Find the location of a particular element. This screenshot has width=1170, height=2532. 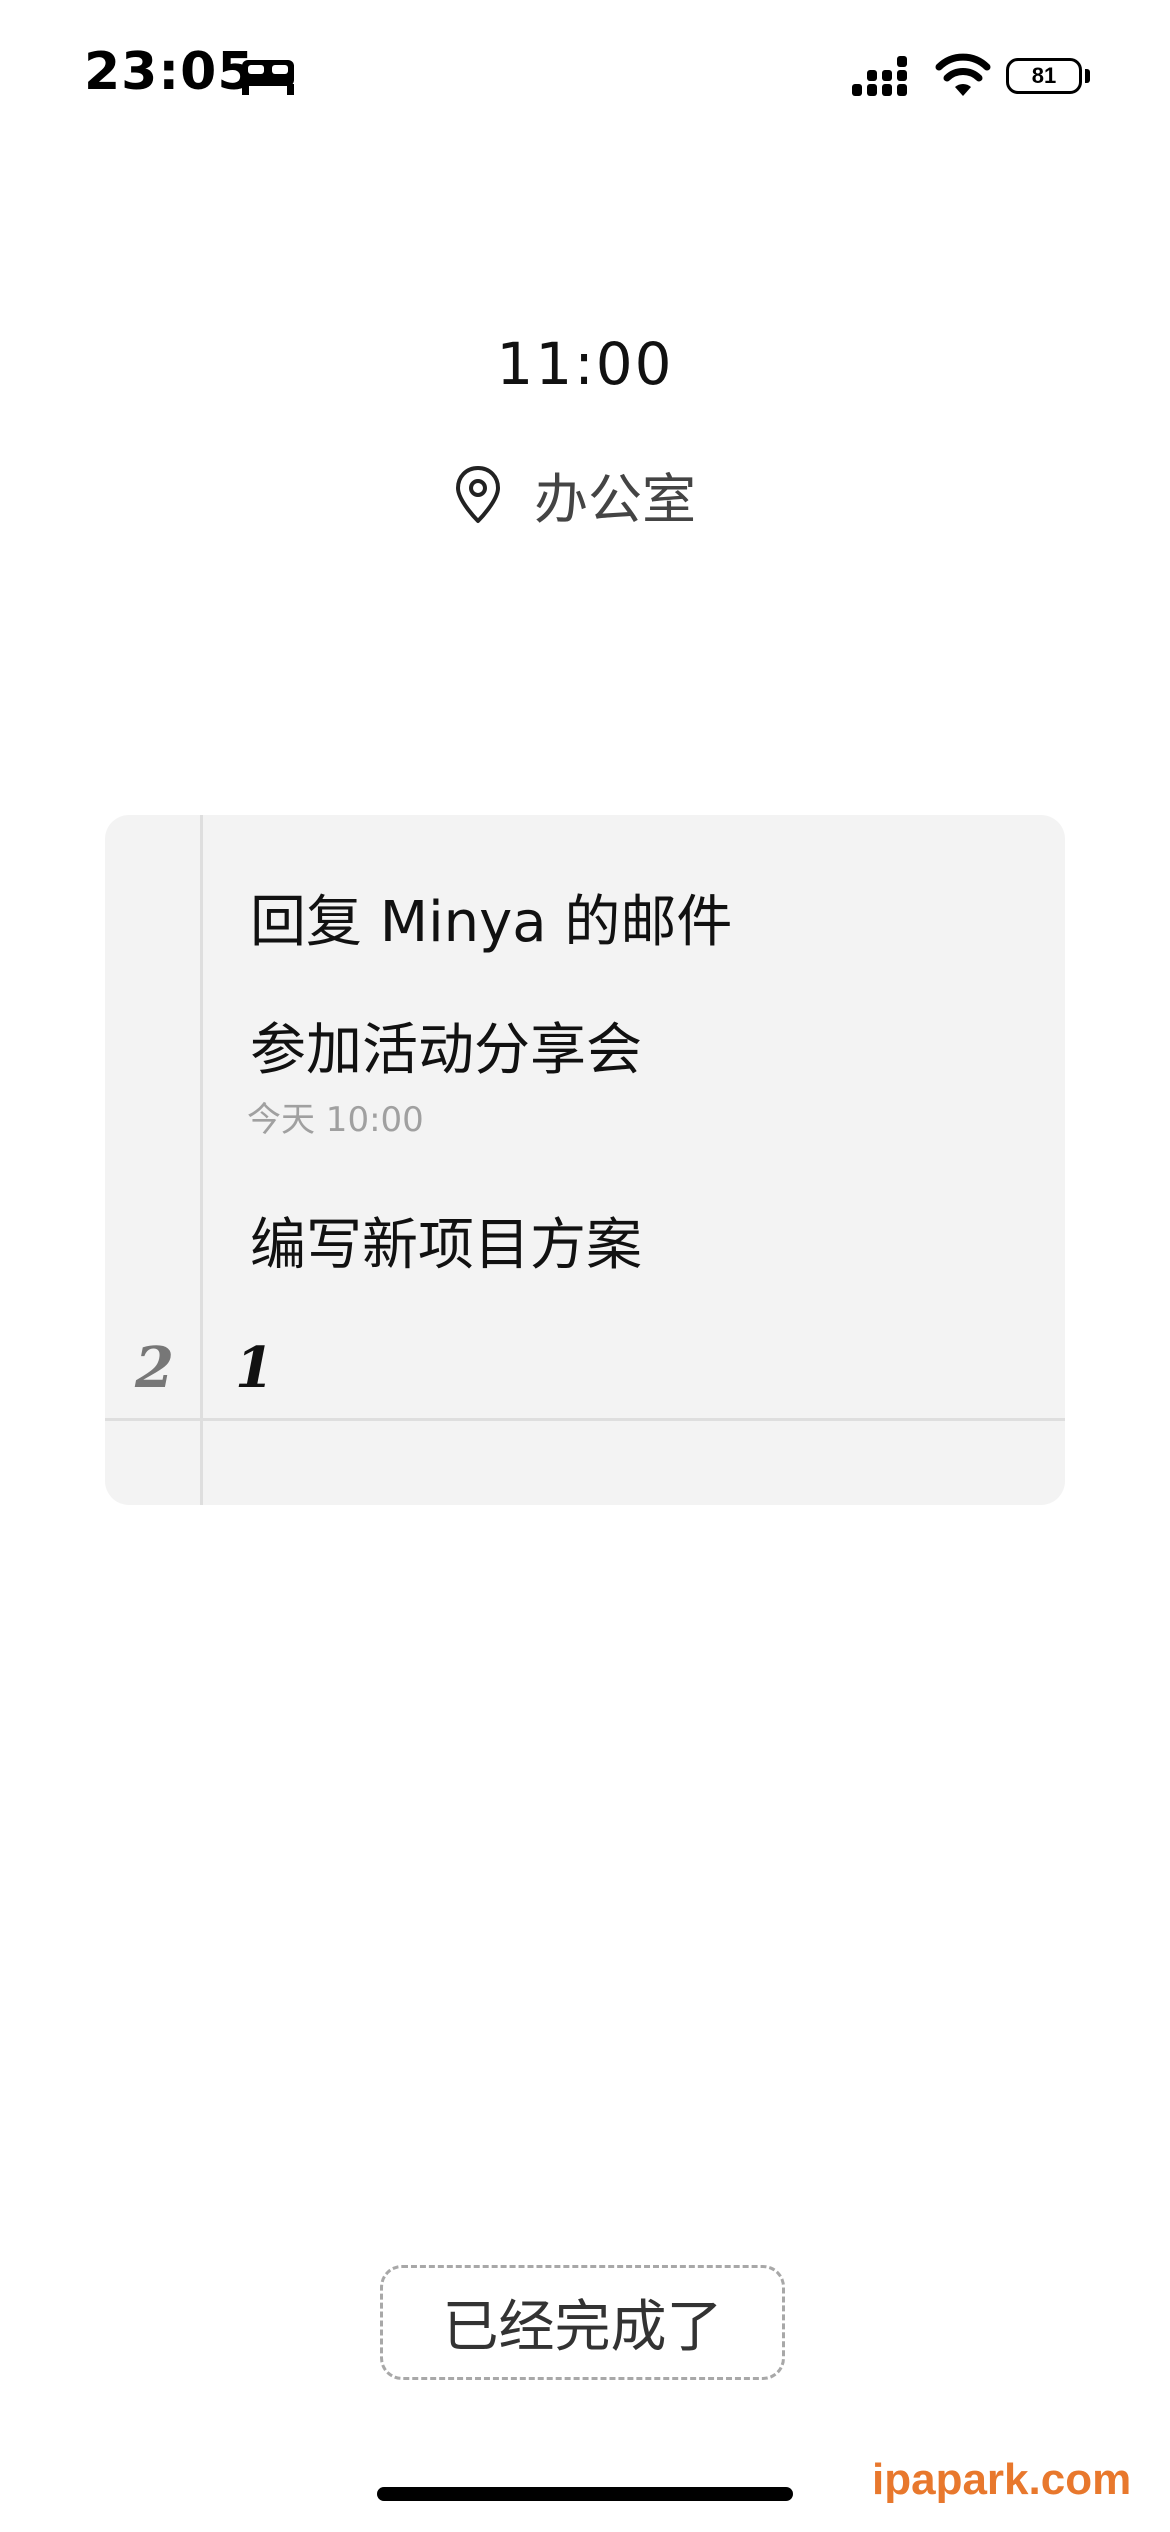

bed-icon is located at coordinates (268, 77).